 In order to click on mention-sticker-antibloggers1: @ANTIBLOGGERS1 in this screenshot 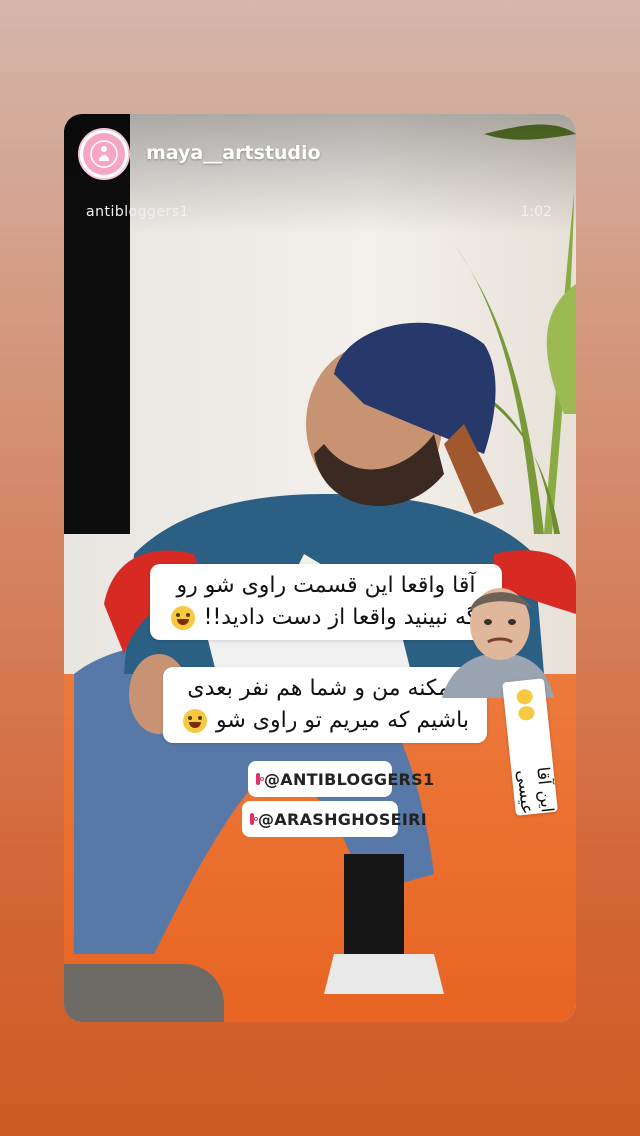, I will do `click(341, 779)`.